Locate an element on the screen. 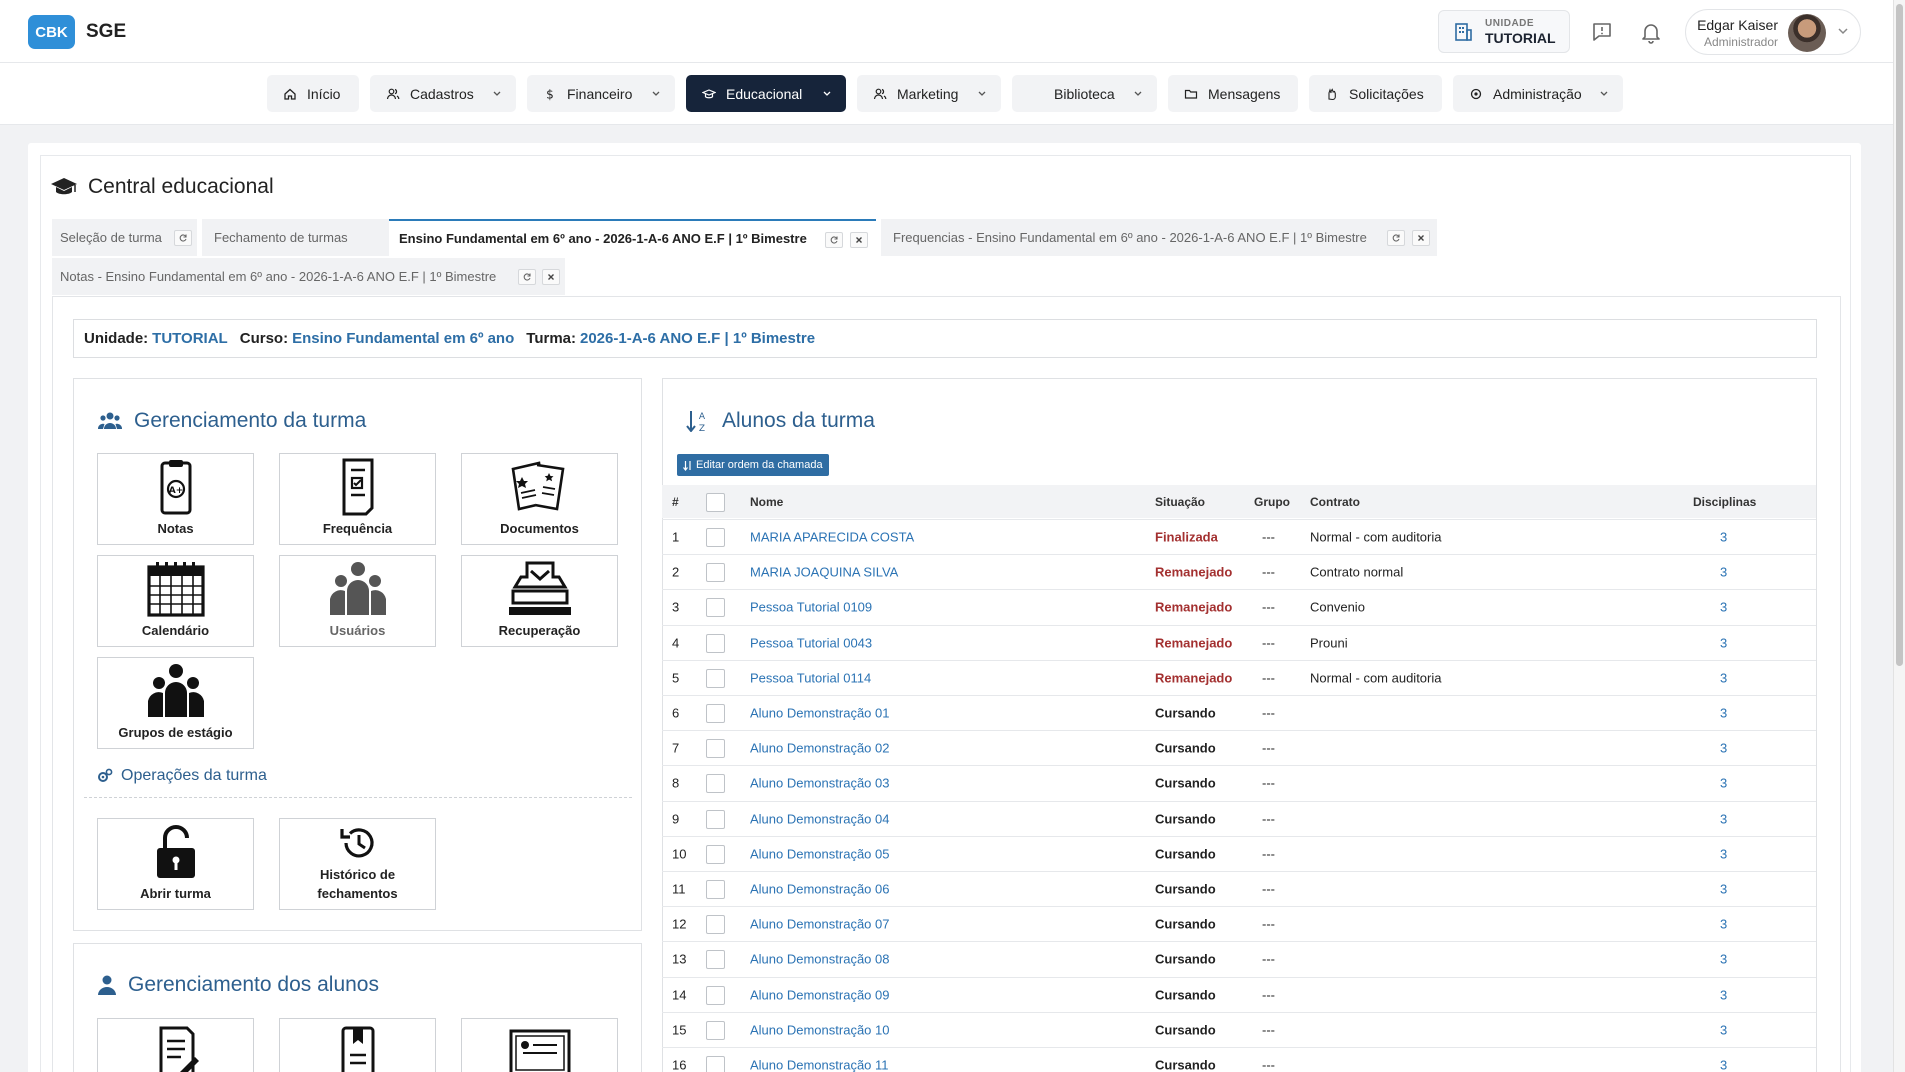  nav-item-inicio: Início is located at coordinates (313, 93).